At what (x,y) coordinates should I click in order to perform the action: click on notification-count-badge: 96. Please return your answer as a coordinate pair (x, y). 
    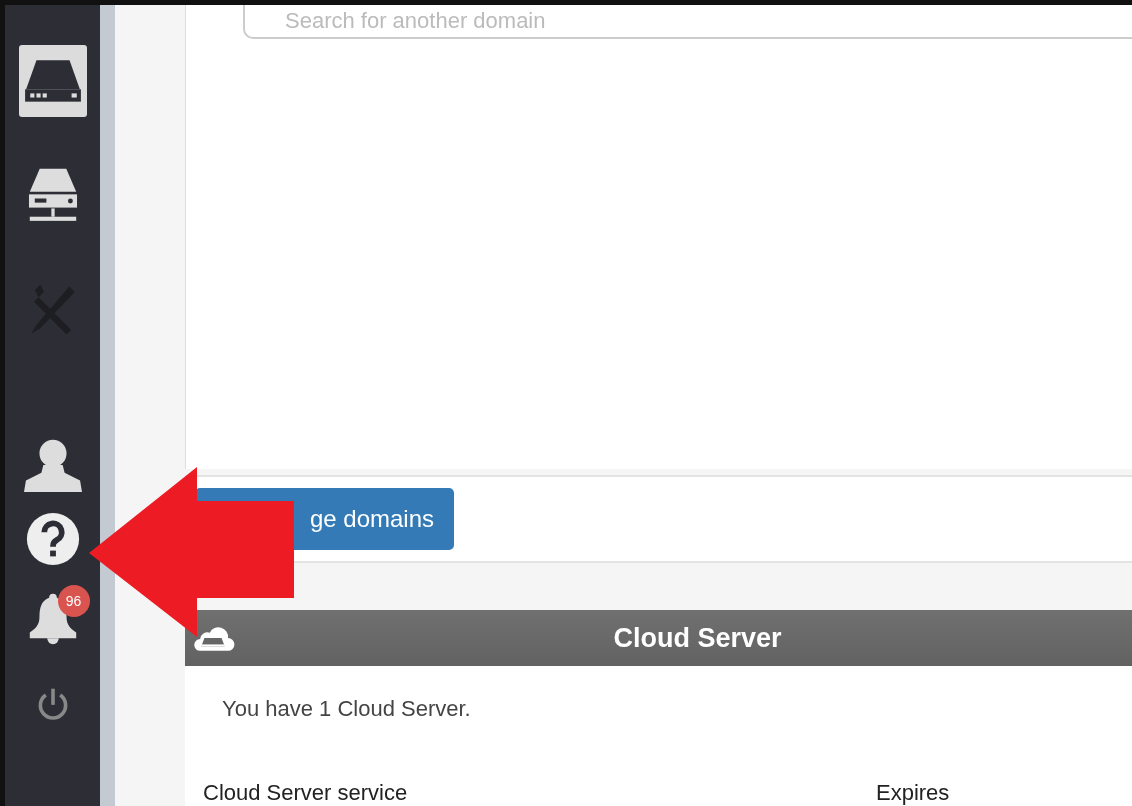
    Looking at the image, I should click on (73, 601).